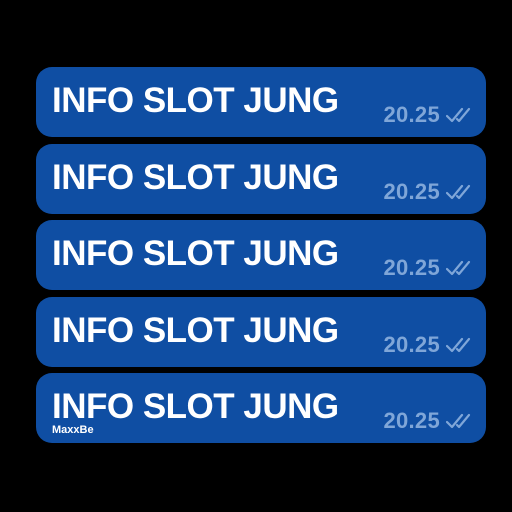 The image size is (512, 512). I want to click on watermark-label: MaxxBe, so click(73, 430).